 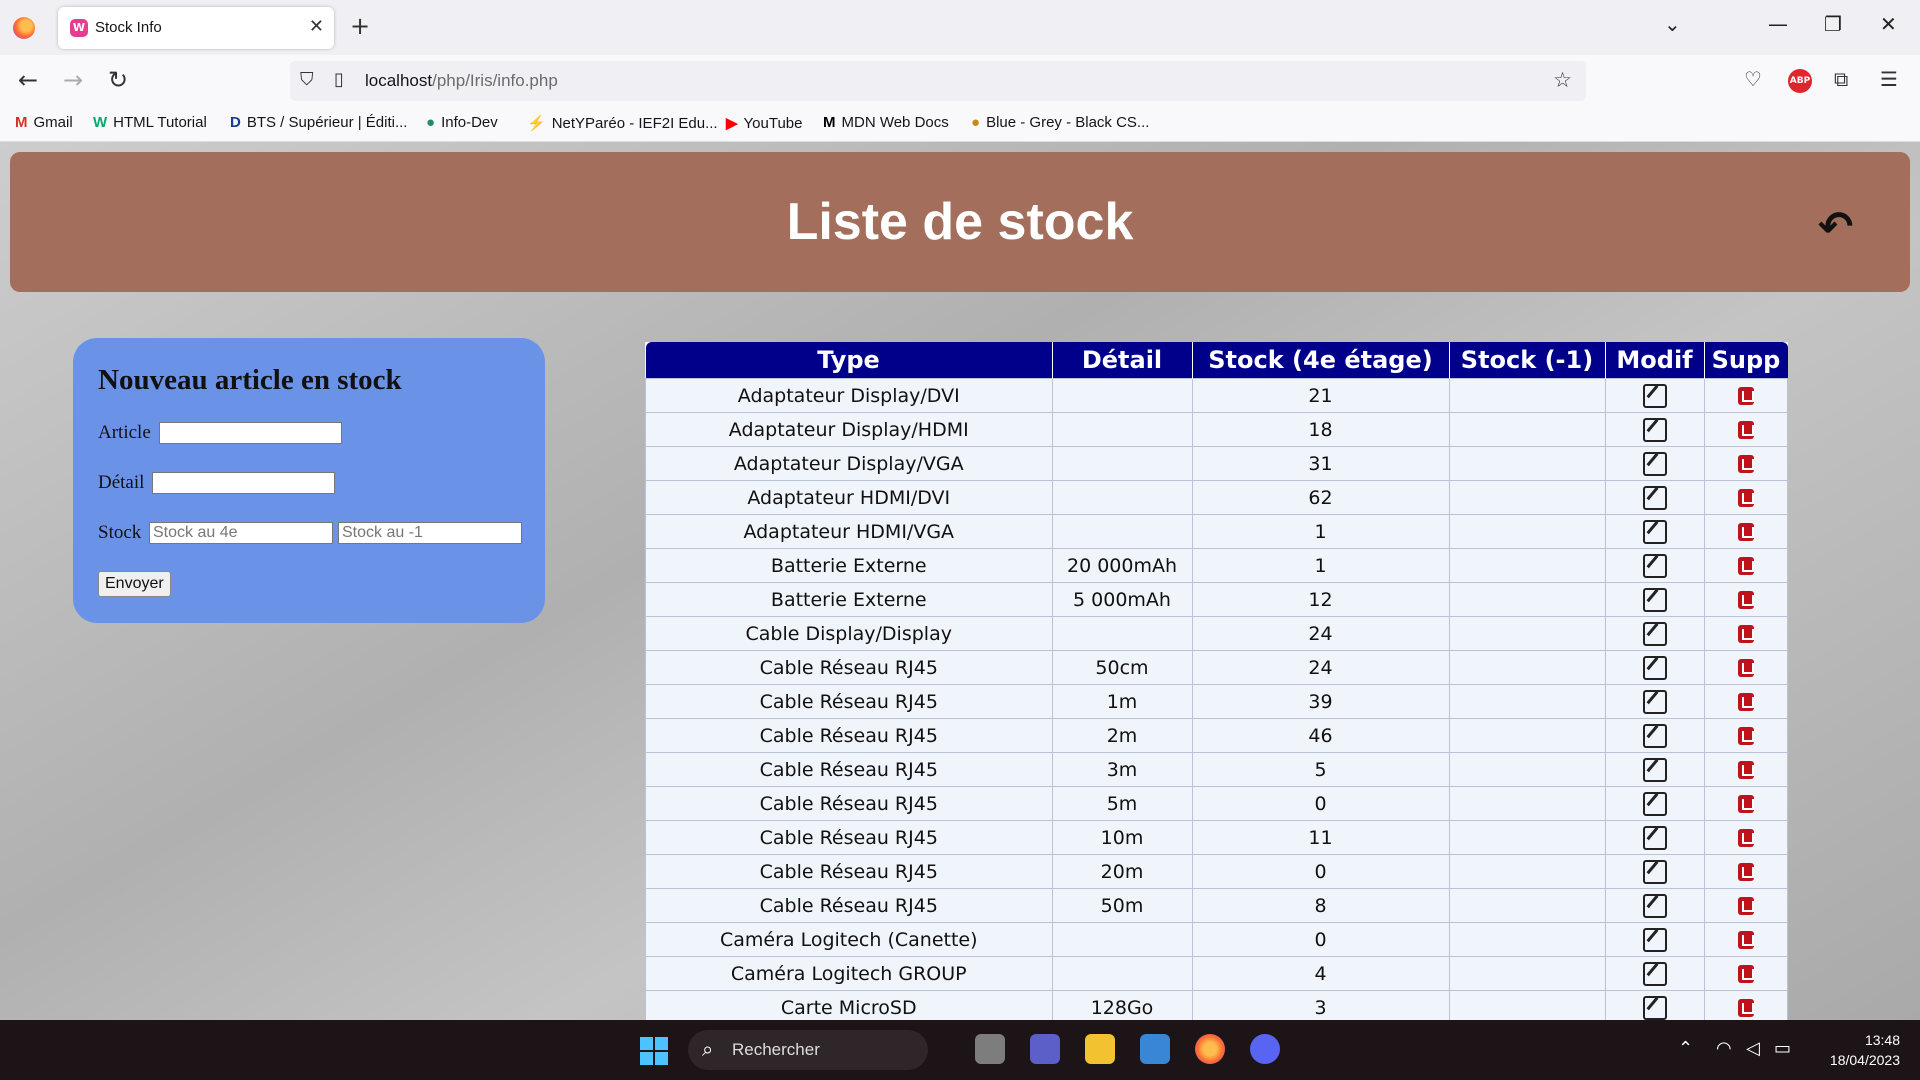 What do you see at coordinates (250, 433) in the screenshot?
I see `article-input` at bounding box center [250, 433].